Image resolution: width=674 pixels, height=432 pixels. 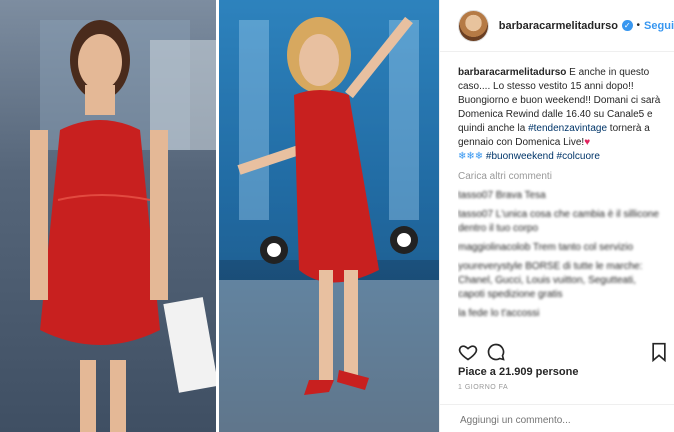 What do you see at coordinates (471, 156) in the screenshot?
I see `snowflake-emoji-icon: ❄❄❄` at bounding box center [471, 156].